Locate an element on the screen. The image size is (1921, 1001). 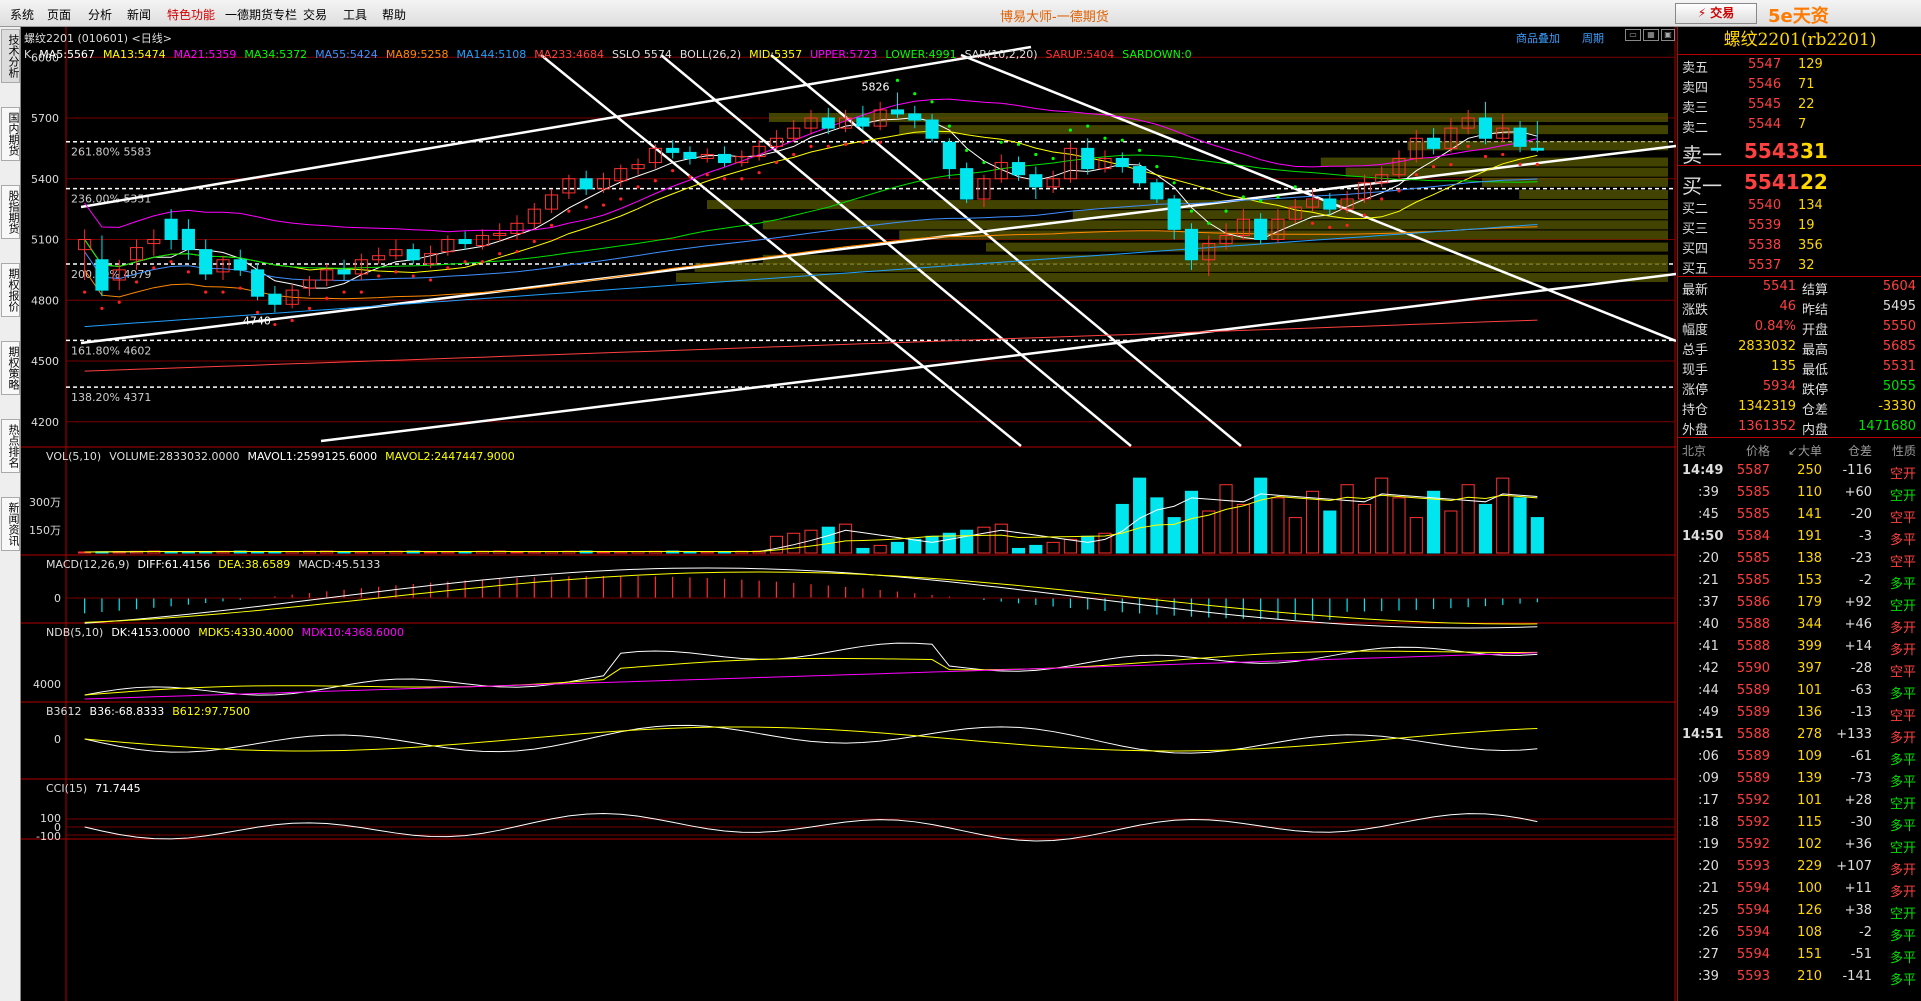
order-volume: 7 is located at coordinates (1802, 124).